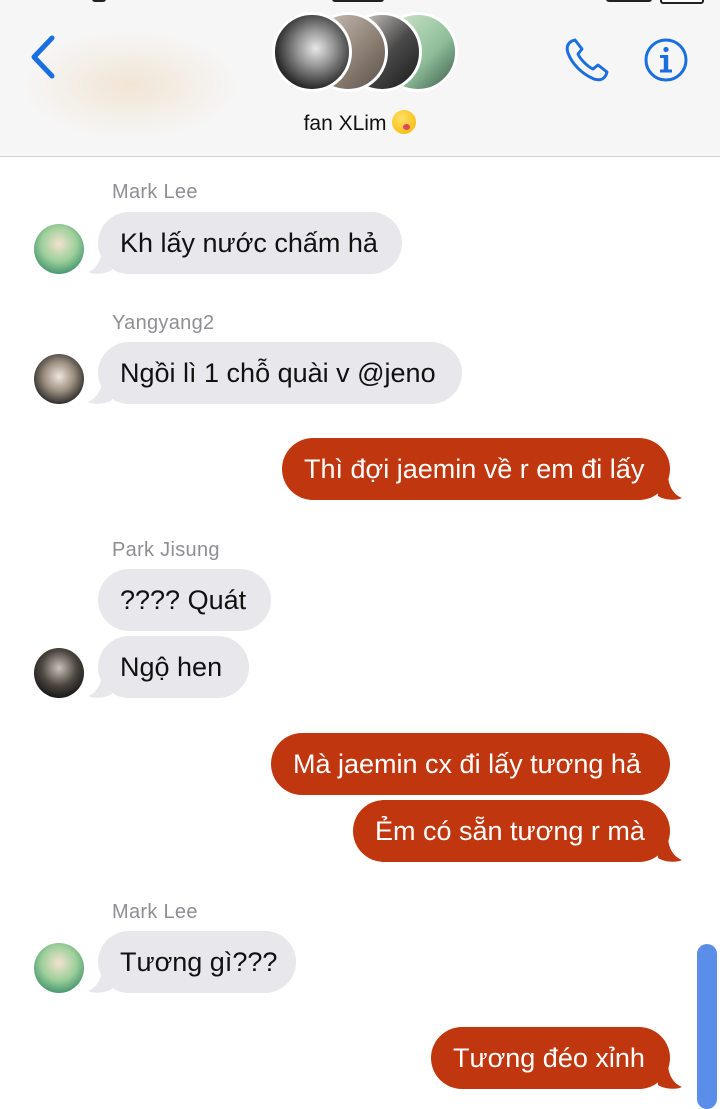  I want to click on incoming-message-bubble: ???? Quát, so click(184, 600).